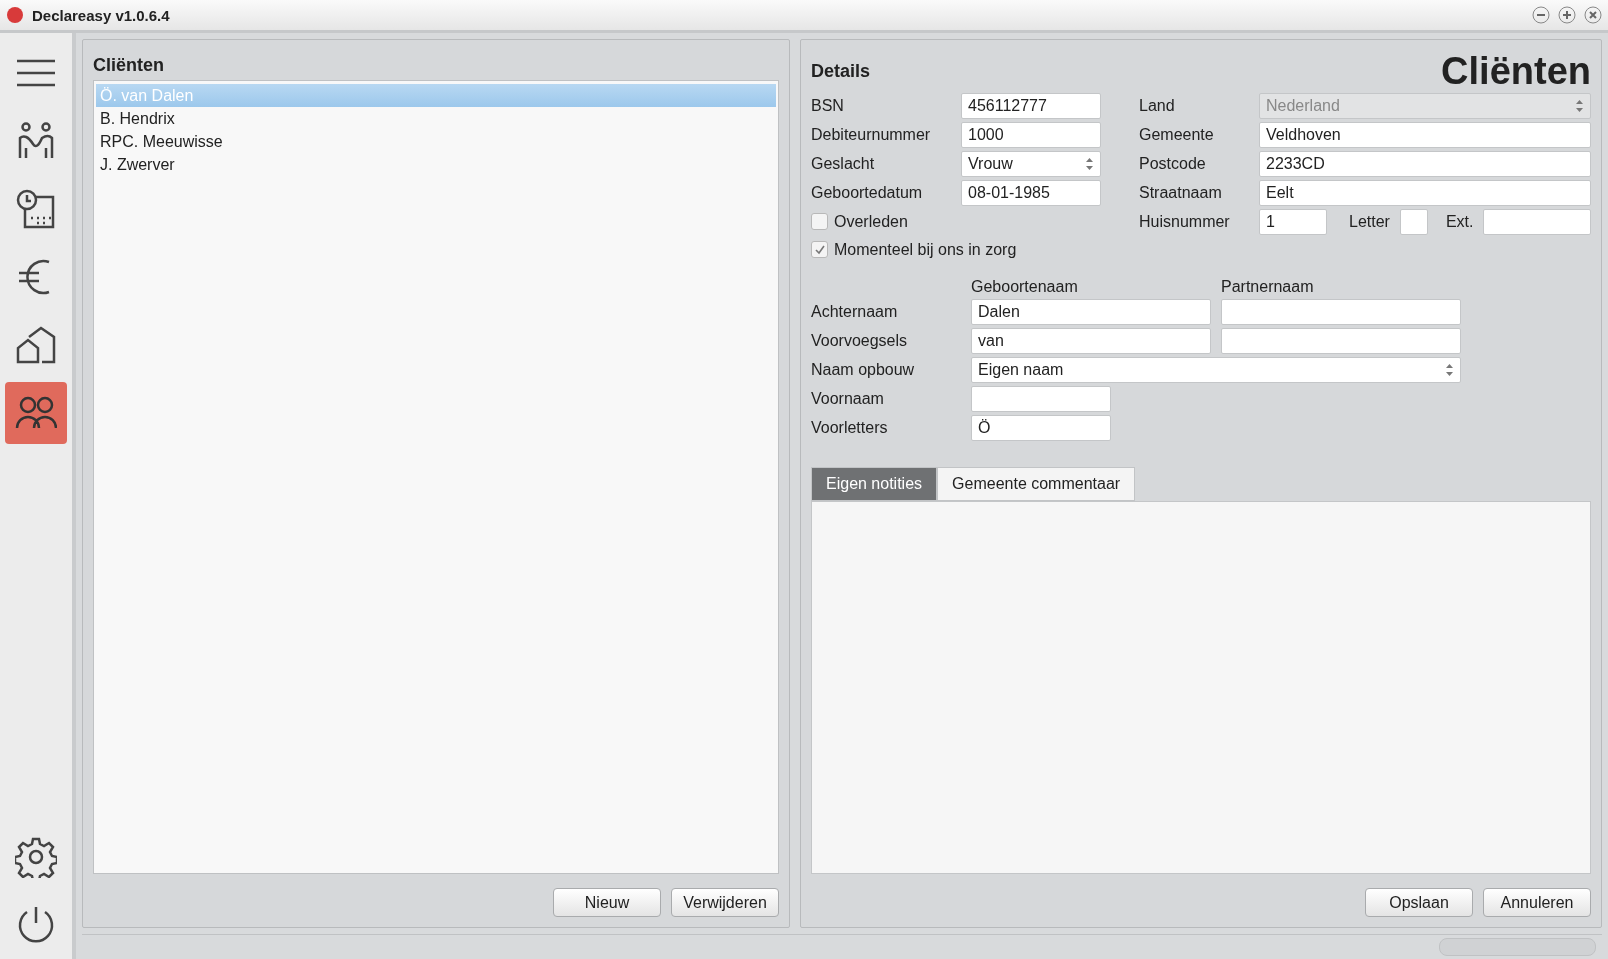 The height and width of the screenshot is (959, 1608). What do you see at coordinates (1185, 222) in the screenshot?
I see `field-label: Huisnummer` at bounding box center [1185, 222].